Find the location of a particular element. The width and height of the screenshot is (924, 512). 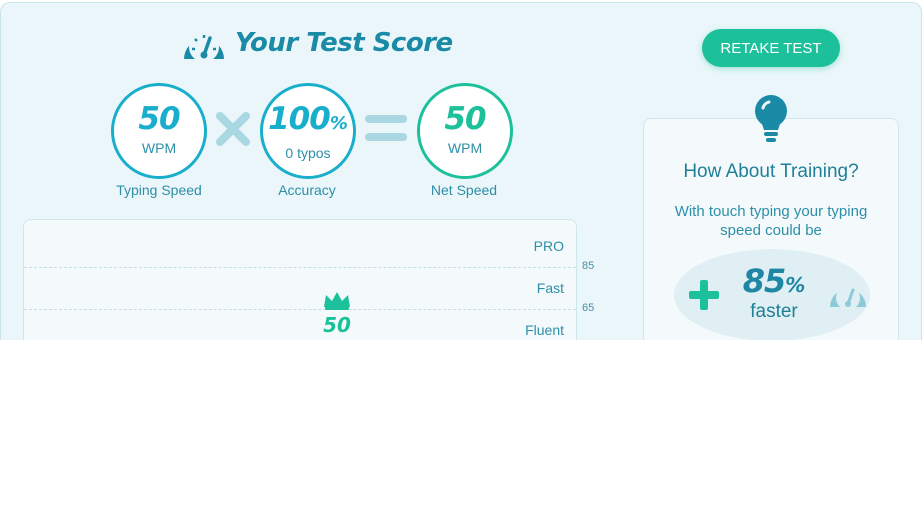

accuracy-value-wrap: 100% is located at coordinates (308, 121).